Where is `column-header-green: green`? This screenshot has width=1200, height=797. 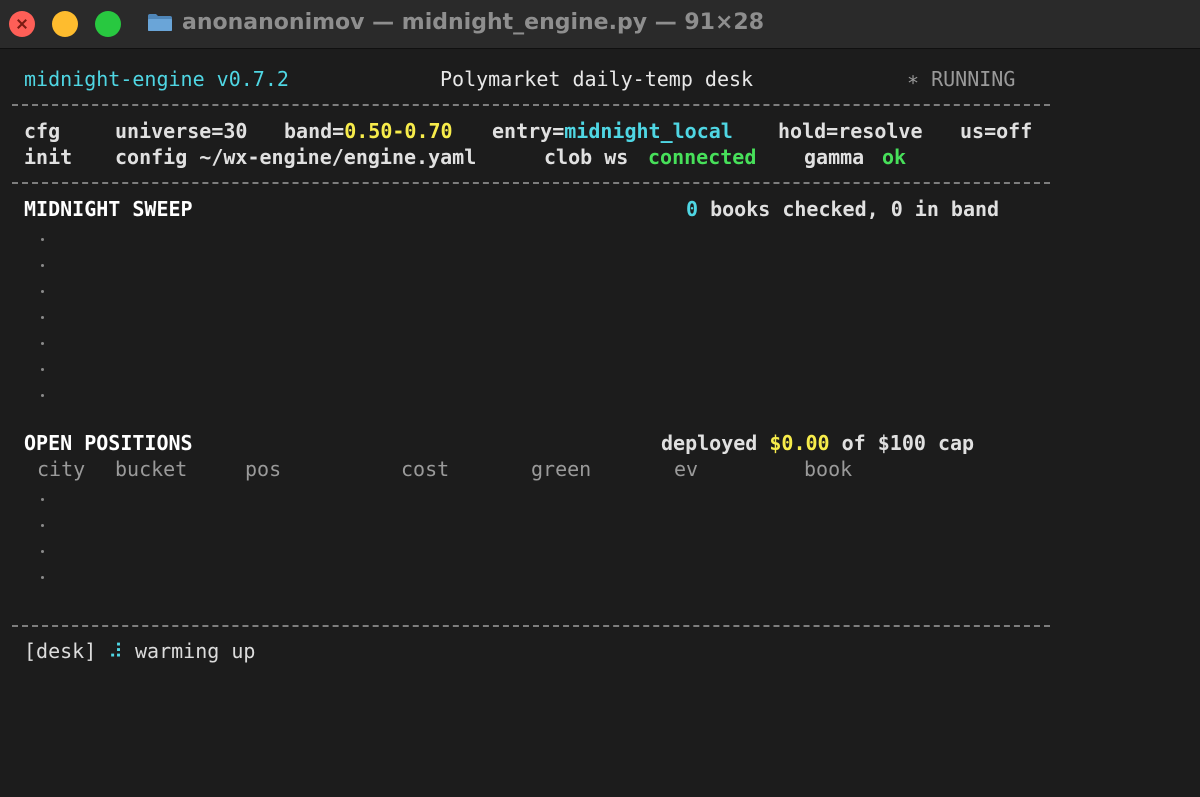 column-header-green: green is located at coordinates (561, 469).